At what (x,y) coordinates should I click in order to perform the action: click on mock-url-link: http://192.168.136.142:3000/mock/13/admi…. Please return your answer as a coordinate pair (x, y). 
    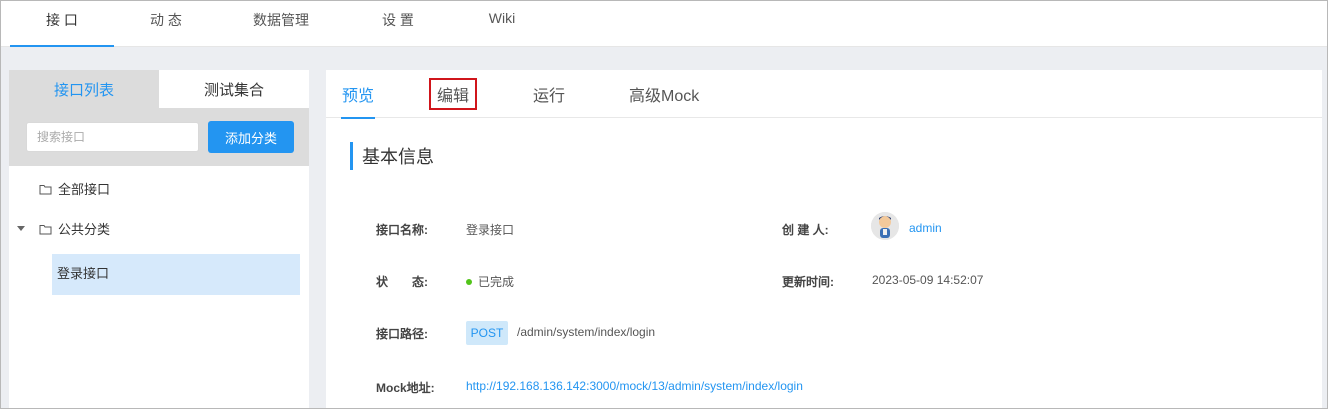
    Looking at the image, I should click on (634, 386).